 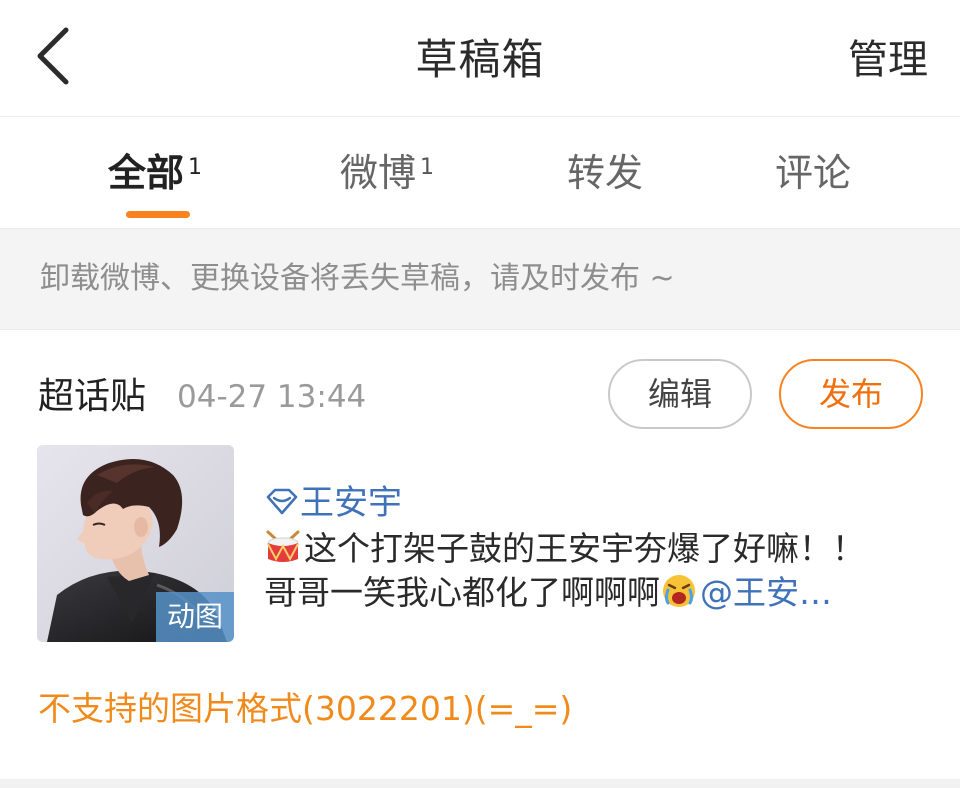 What do you see at coordinates (679, 591) in the screenshot?
I see `crying-face-emoji-icon` at bounding box center [679, 591].